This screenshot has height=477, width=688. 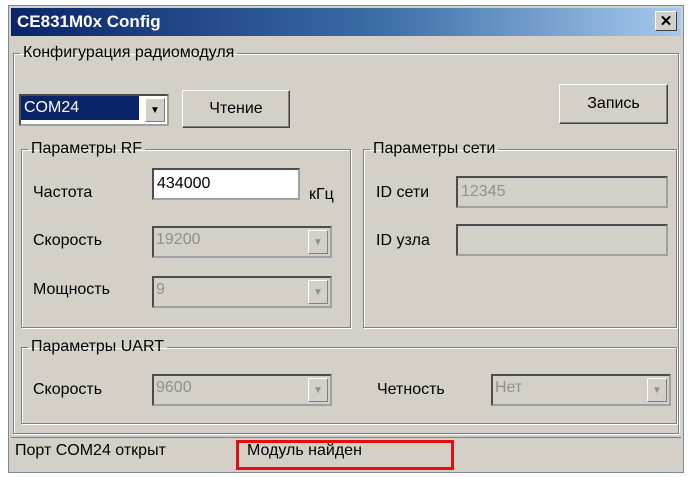 I want to click on parity-select: Нет ▼, so click(x=581, y=390).